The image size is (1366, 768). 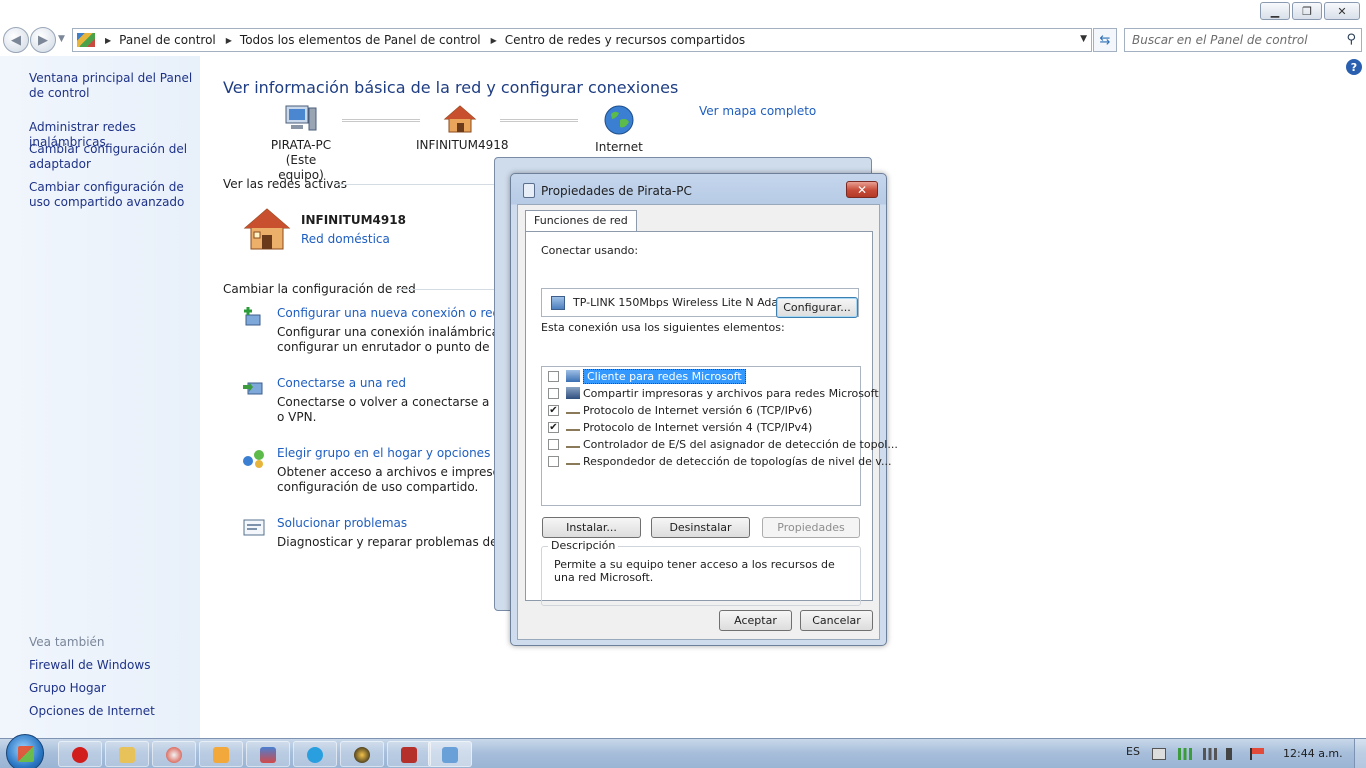 I want to click on description-legend: Descripción, so click(x=583, y=545).